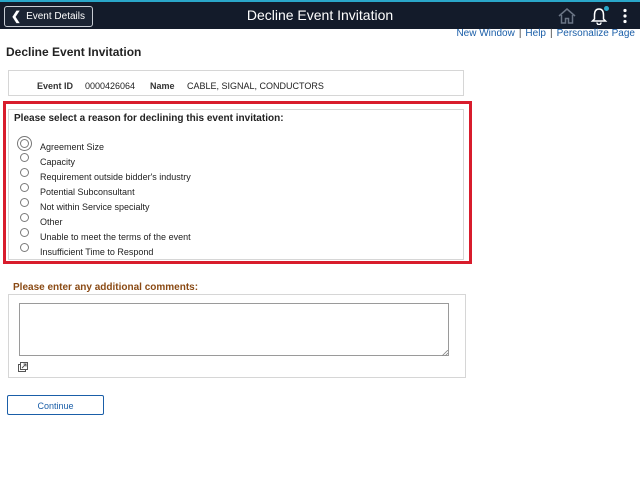  I want to click on reason-radio-other, so click(24, 217).